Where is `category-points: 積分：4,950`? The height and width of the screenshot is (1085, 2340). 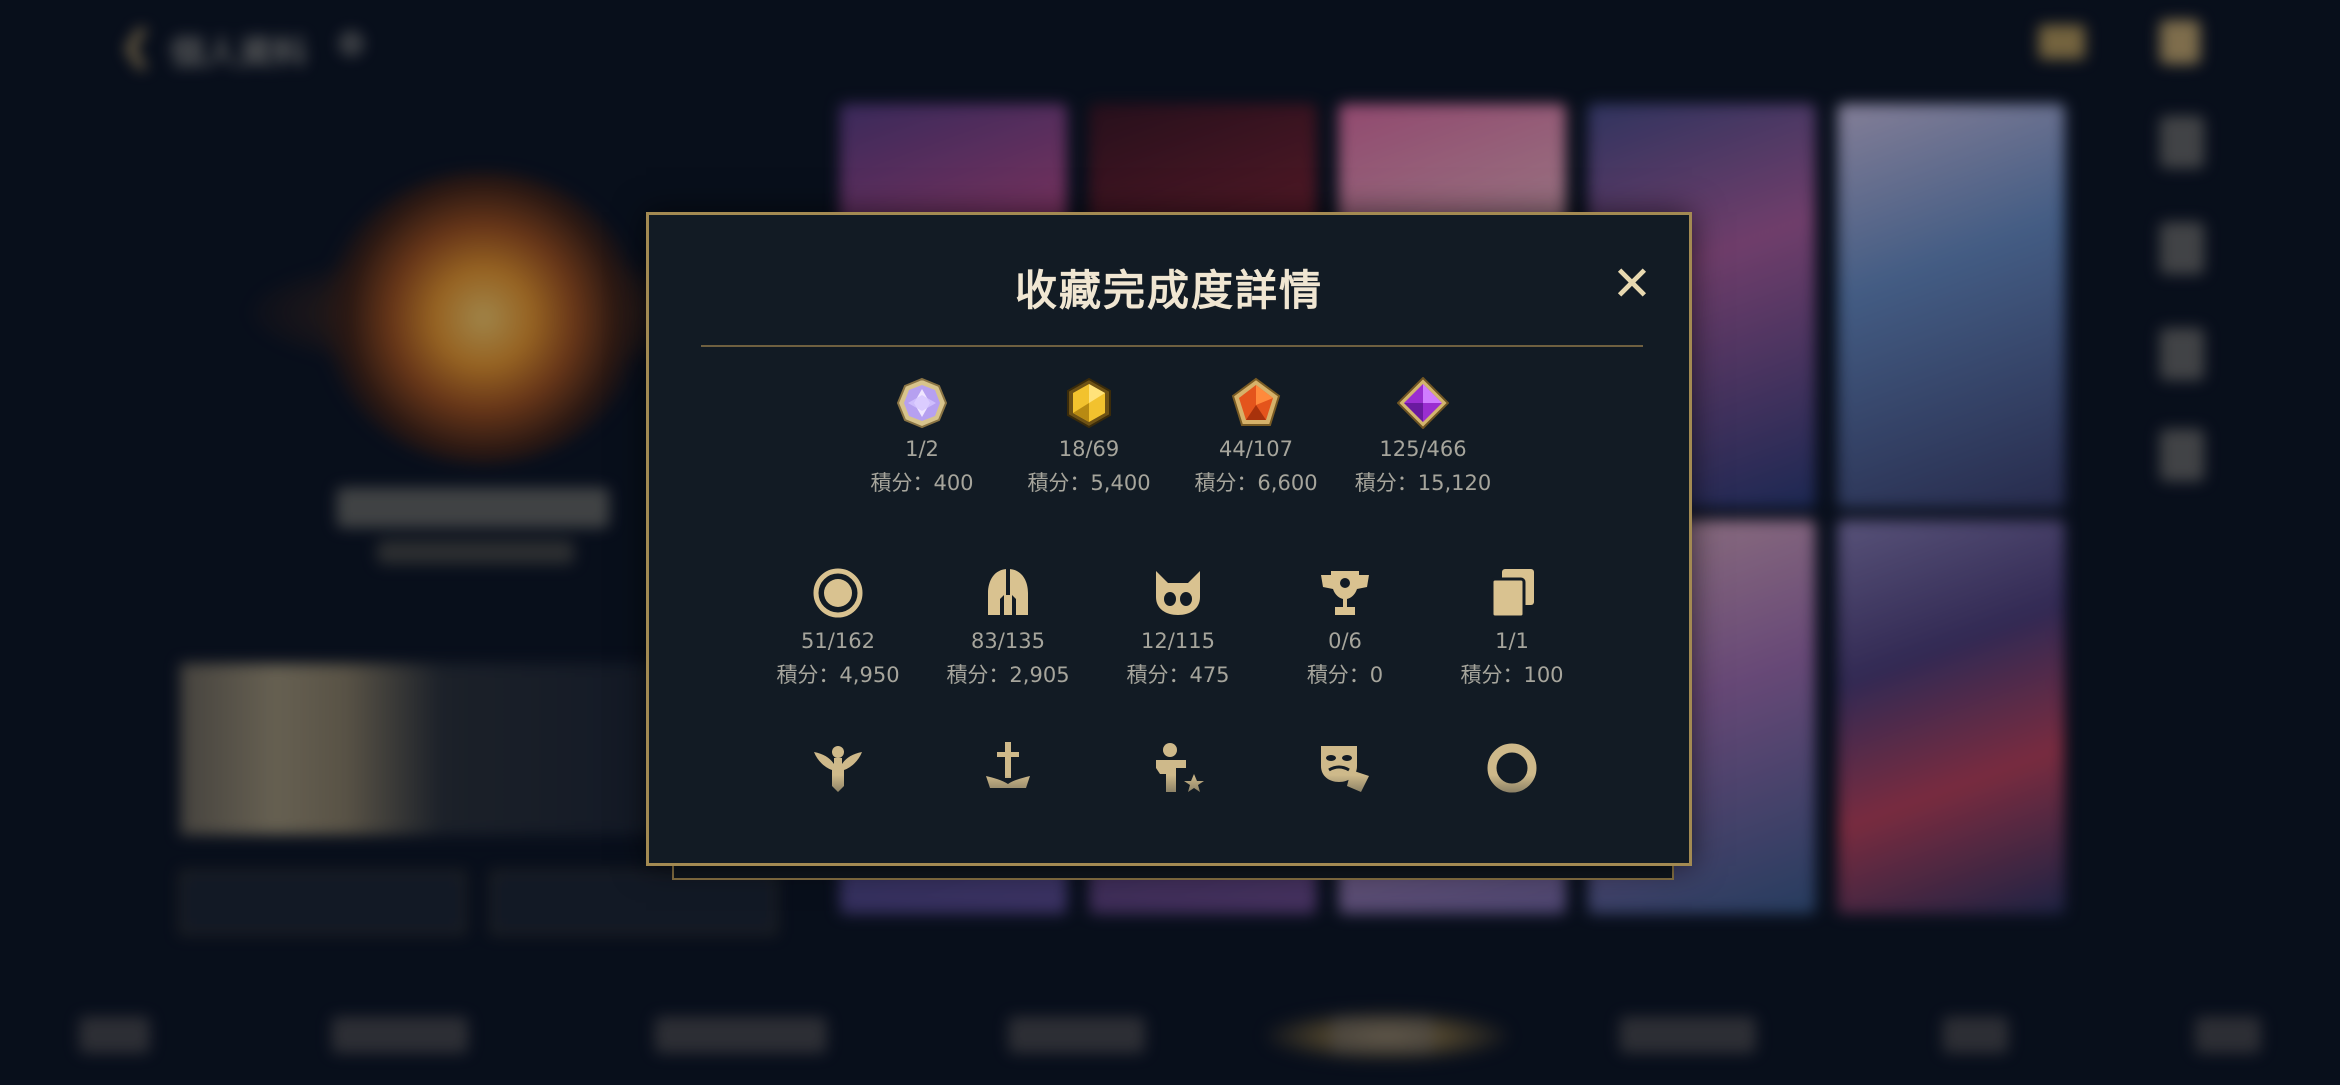
category-points: 積分：4,950 is located at coordinates (838, 675).